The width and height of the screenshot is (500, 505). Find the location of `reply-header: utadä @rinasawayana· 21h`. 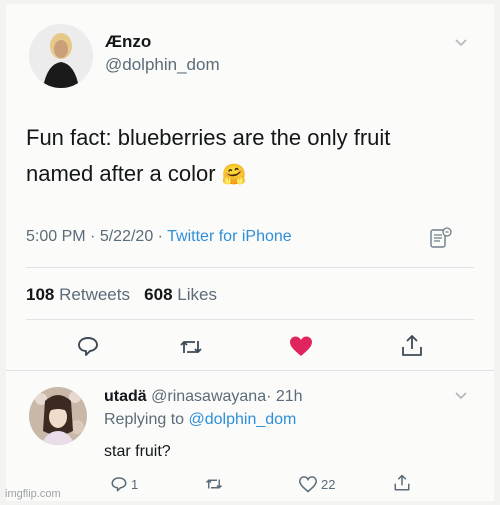

reply-header: utadä @rinasawayana· 21h is located at coordinates (203, 397).